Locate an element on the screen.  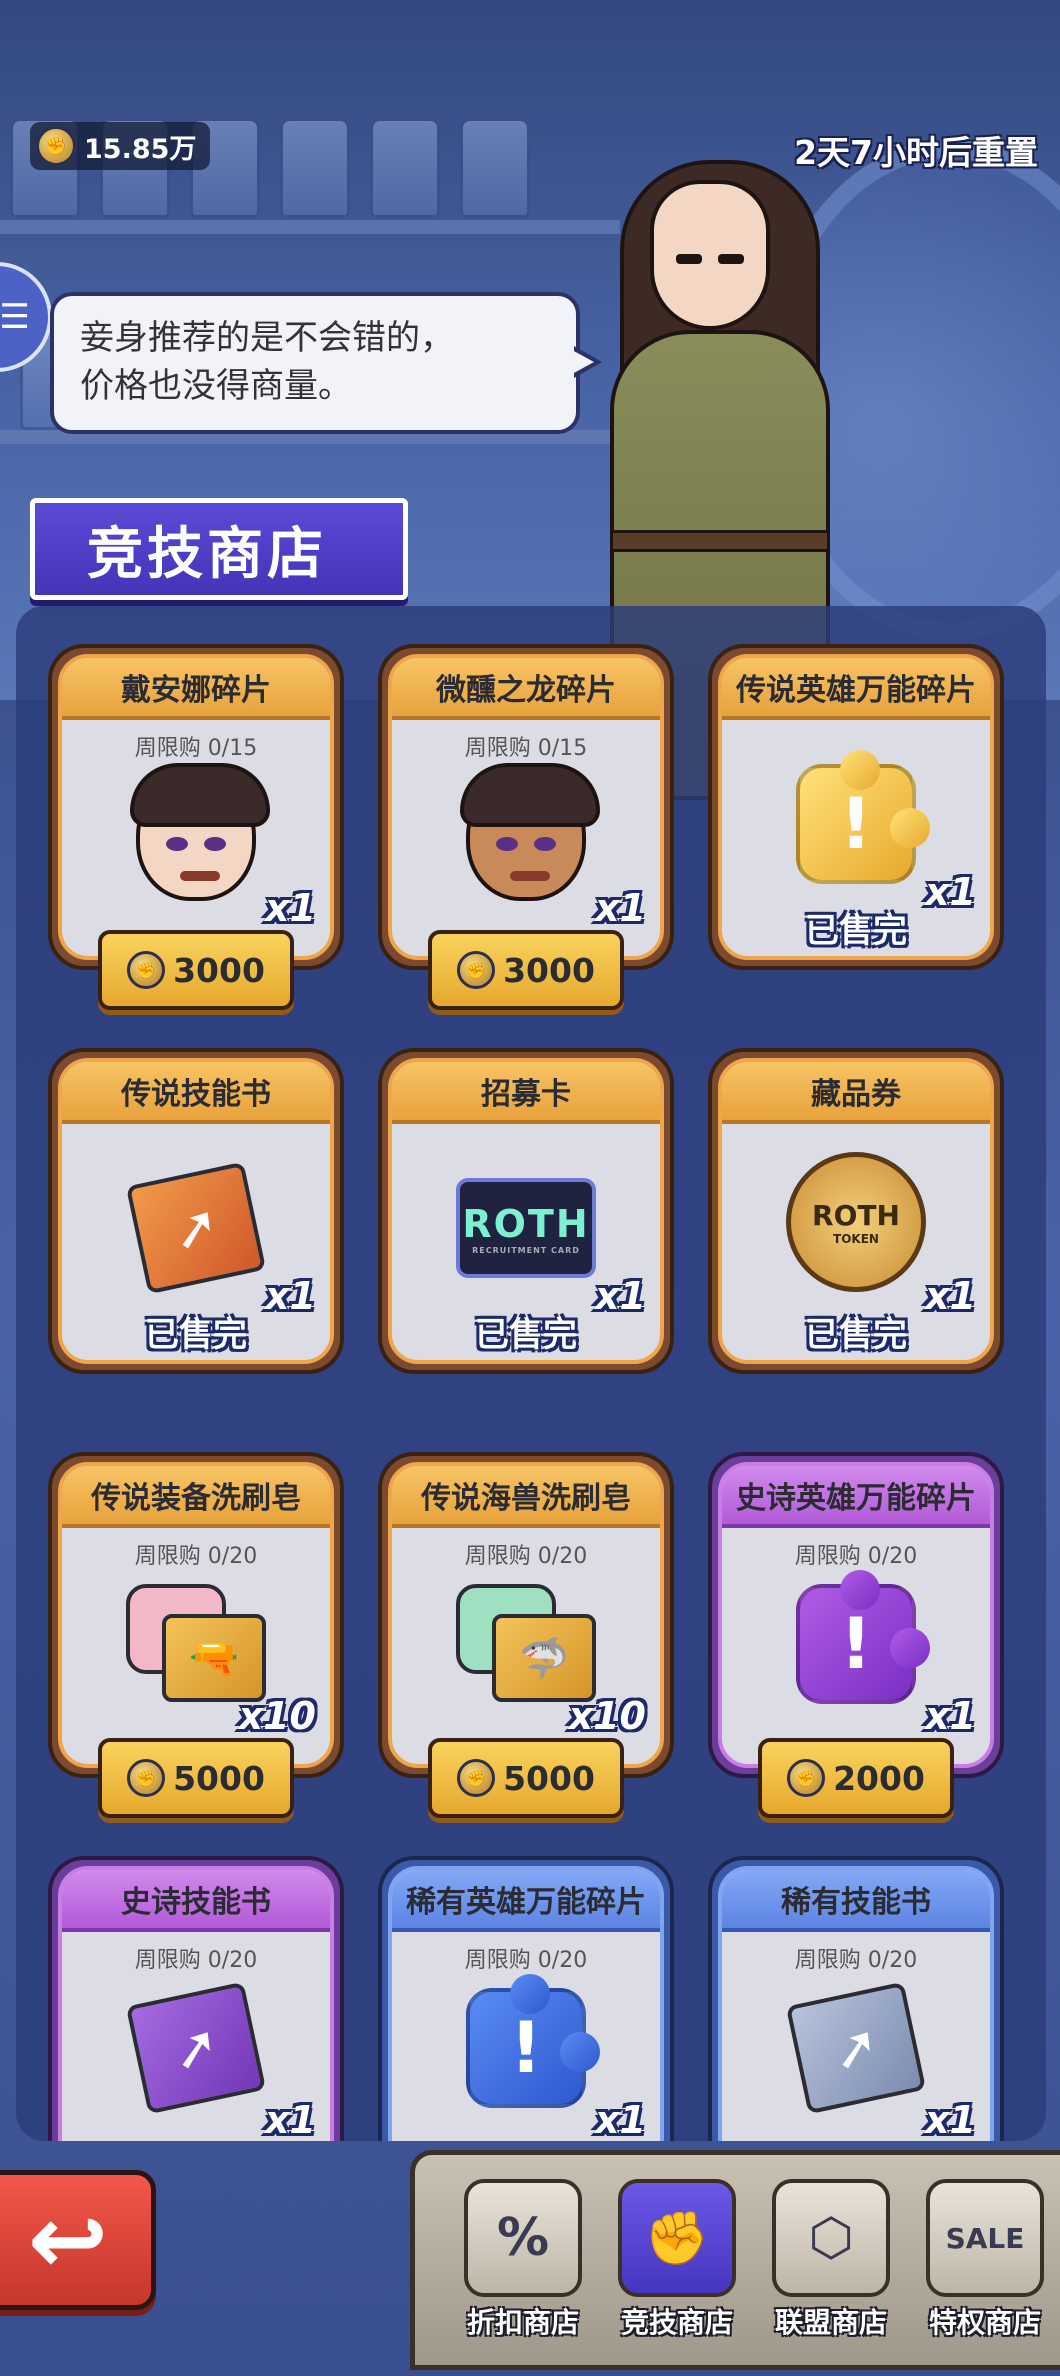
item-name: 传说海兽洗刷皂 is located at coordinates (526, 1497).